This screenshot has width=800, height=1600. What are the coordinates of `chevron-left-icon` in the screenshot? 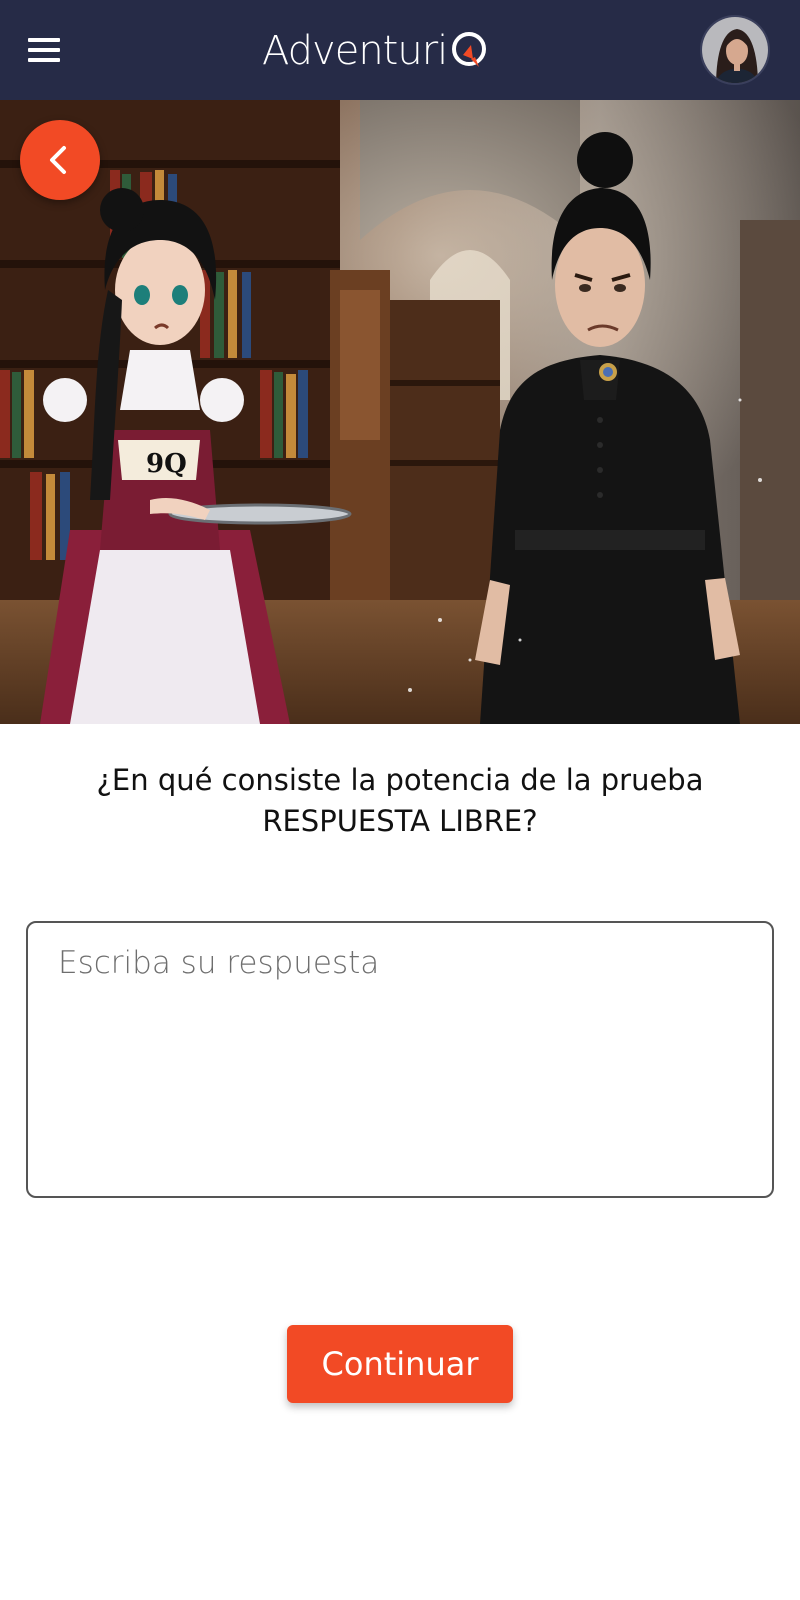 It's located at (58, 160).